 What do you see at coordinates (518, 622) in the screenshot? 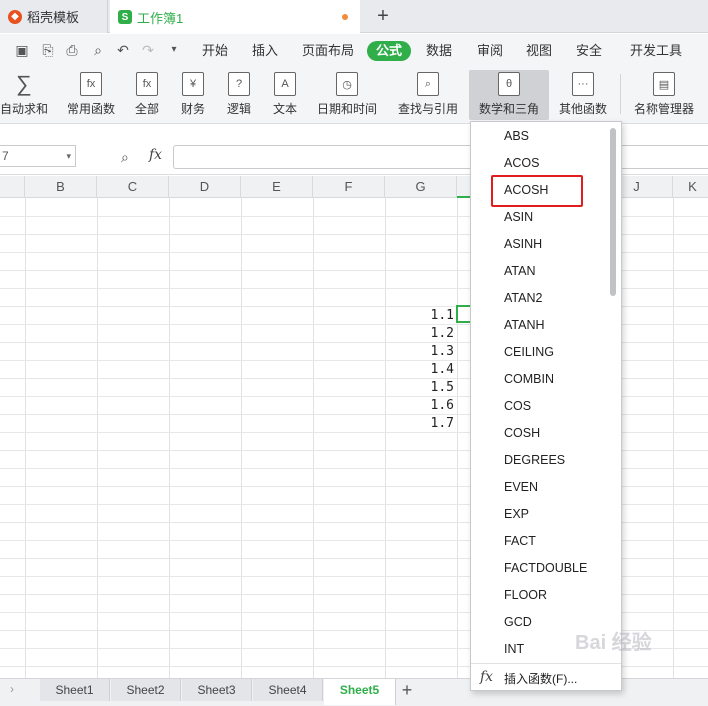
I see `menu-item-gcd: GCD` at bounding box center [518, 622].